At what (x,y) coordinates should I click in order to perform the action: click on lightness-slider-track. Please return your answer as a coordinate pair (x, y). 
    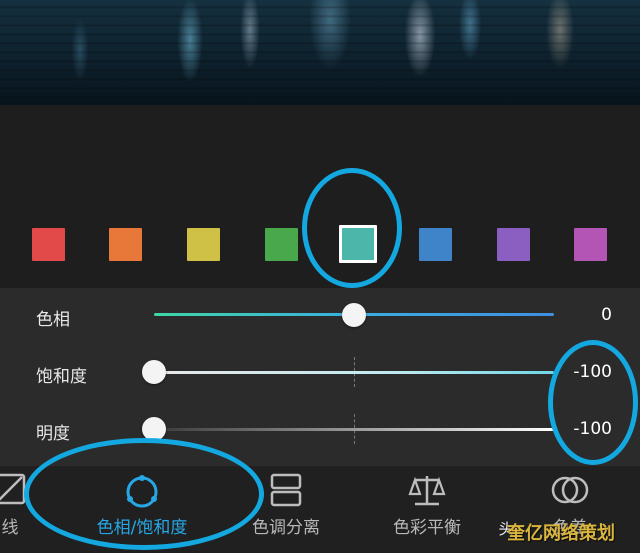
    Looking at the image, I should click on (354, 429).